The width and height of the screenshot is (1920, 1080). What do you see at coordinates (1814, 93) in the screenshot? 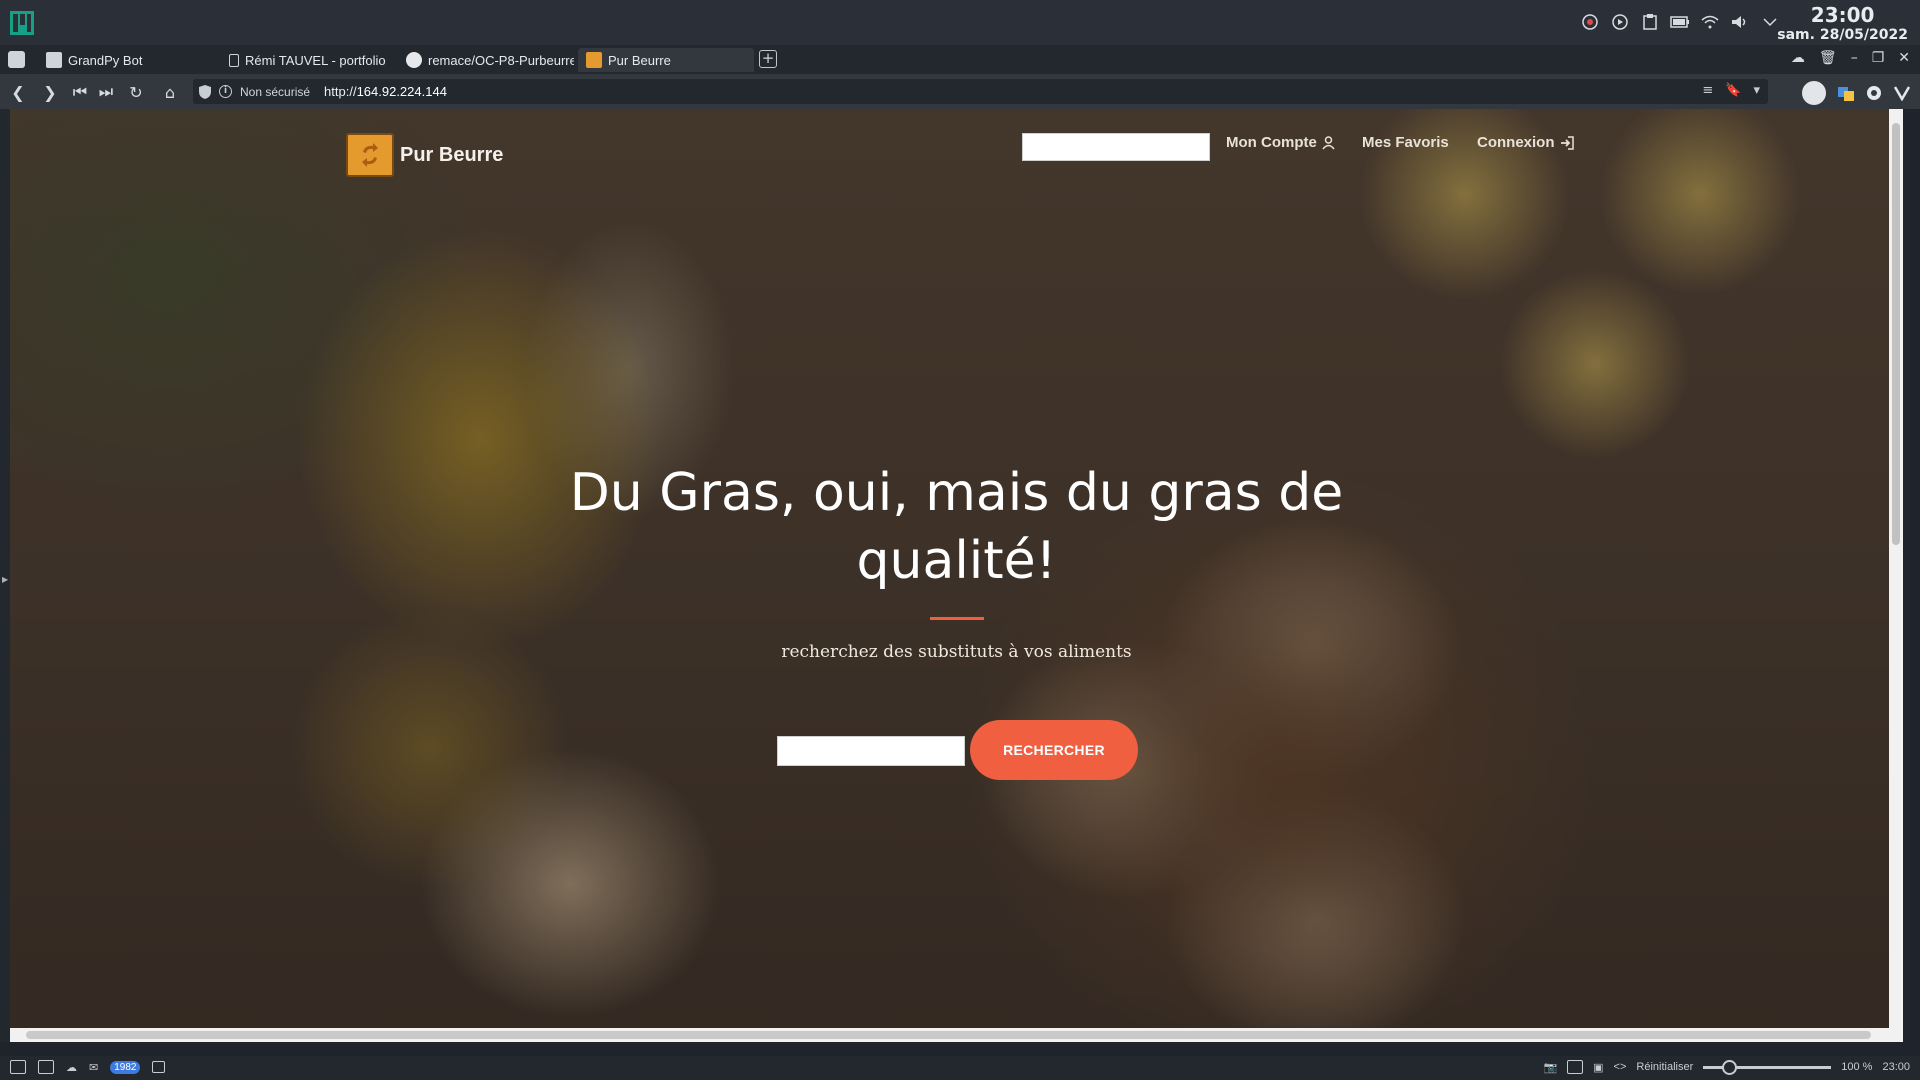
I see `profile-avatar` at bounding box center [1814, 93].